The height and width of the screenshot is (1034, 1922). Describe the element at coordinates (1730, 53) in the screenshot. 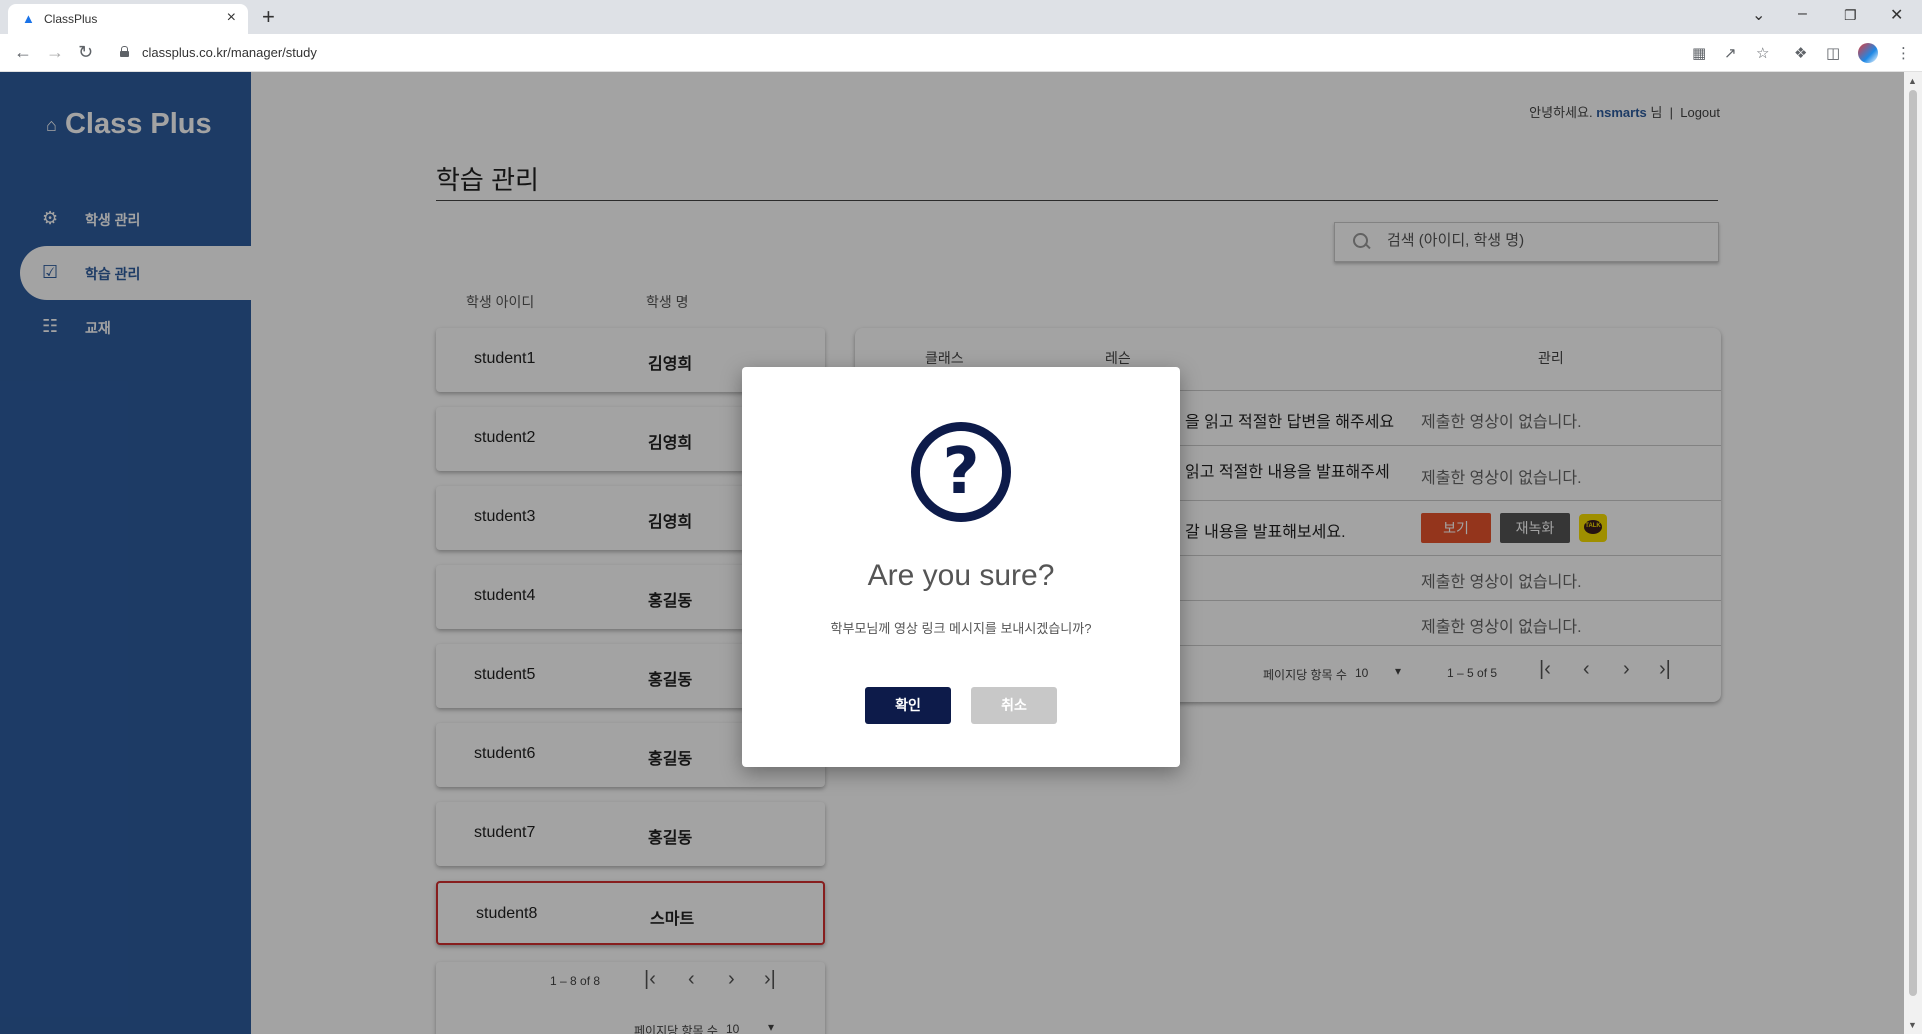

I see `share-icon: ↗` at that location.